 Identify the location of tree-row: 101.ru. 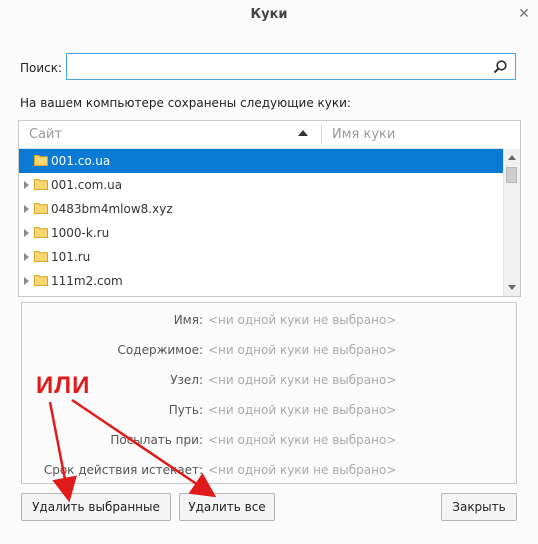
(261, 257).